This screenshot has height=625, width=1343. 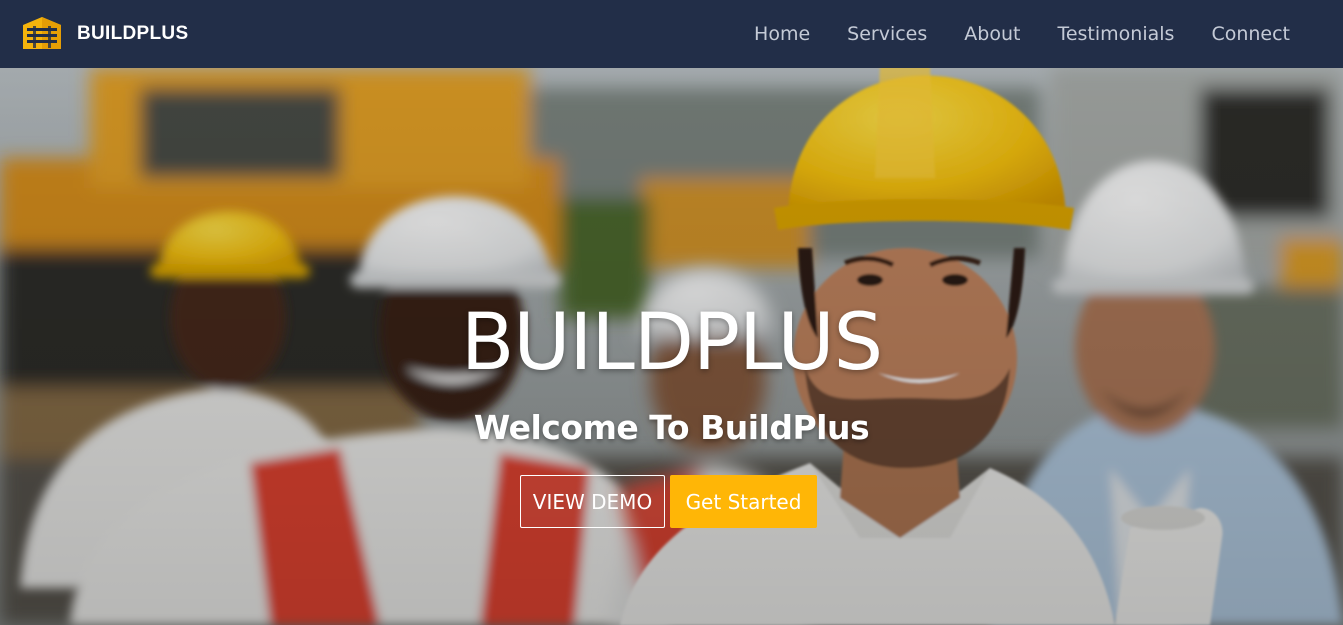 What do you see at coordinates (1250, 34) in the screenshot?
I see `nav-connect: Connect` at bounding box center [1250, 34].